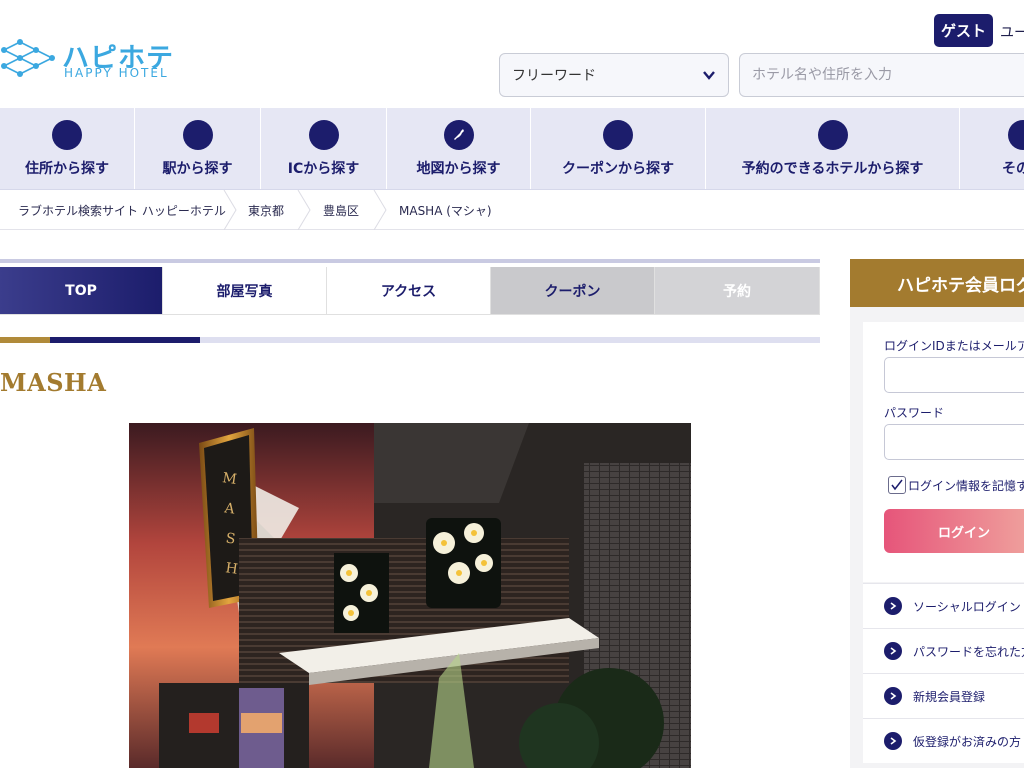 The height and width of the screenshot is (768, 1024). What do you see at coordinates (954, 346) in the screenshot?
I see `login-id-label: ログインIDまたはメールアドレ` at bounding box center [954, 346].